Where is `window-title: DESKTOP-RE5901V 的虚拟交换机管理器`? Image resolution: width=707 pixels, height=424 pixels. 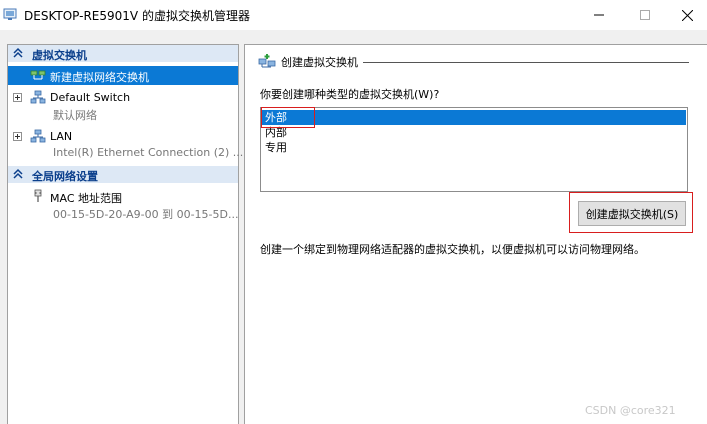
window-title: DESKTOP-RE5901V 的虚拟交换机管理器 is located at coordinates (137, 16).